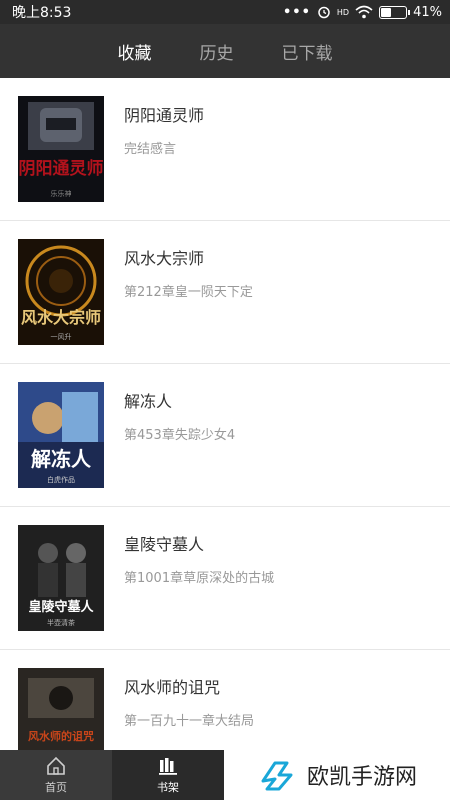 Image resolution: width=450 pixels, height=800 pixels. I want to click on nav-home: 首页, so click(56, 775).